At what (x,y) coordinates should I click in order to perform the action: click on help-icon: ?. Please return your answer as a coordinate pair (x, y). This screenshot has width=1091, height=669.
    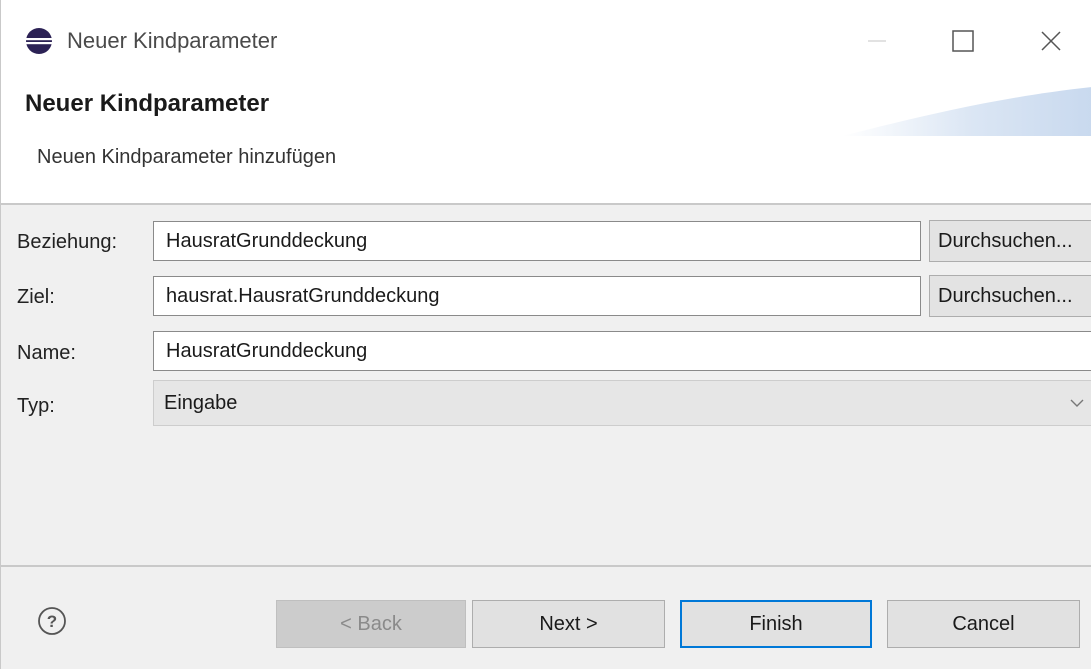
    Looking at the image, I should click on (52, 621).